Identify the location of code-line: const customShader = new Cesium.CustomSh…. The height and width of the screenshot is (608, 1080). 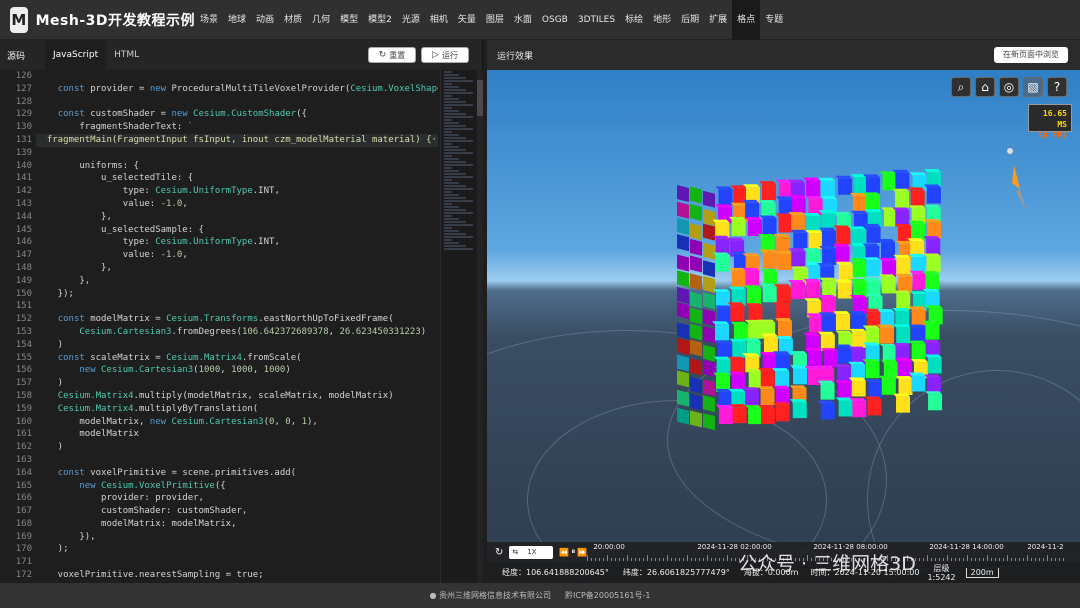
(237, 114).